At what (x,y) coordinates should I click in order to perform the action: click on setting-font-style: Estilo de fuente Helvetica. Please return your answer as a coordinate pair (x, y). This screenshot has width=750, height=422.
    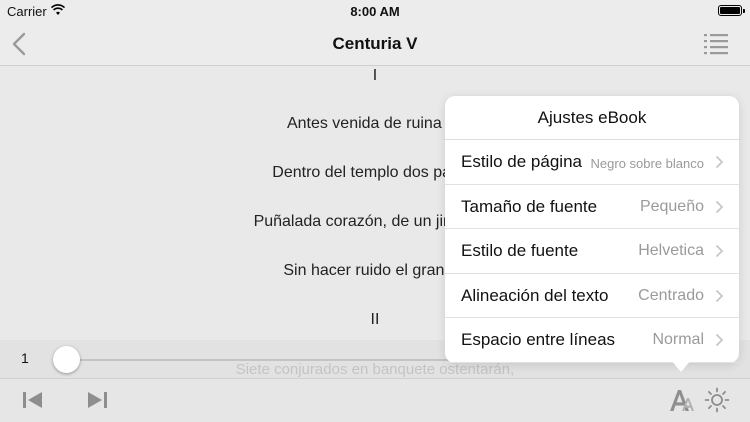
    Looking at the image, I should click on (592, 251).